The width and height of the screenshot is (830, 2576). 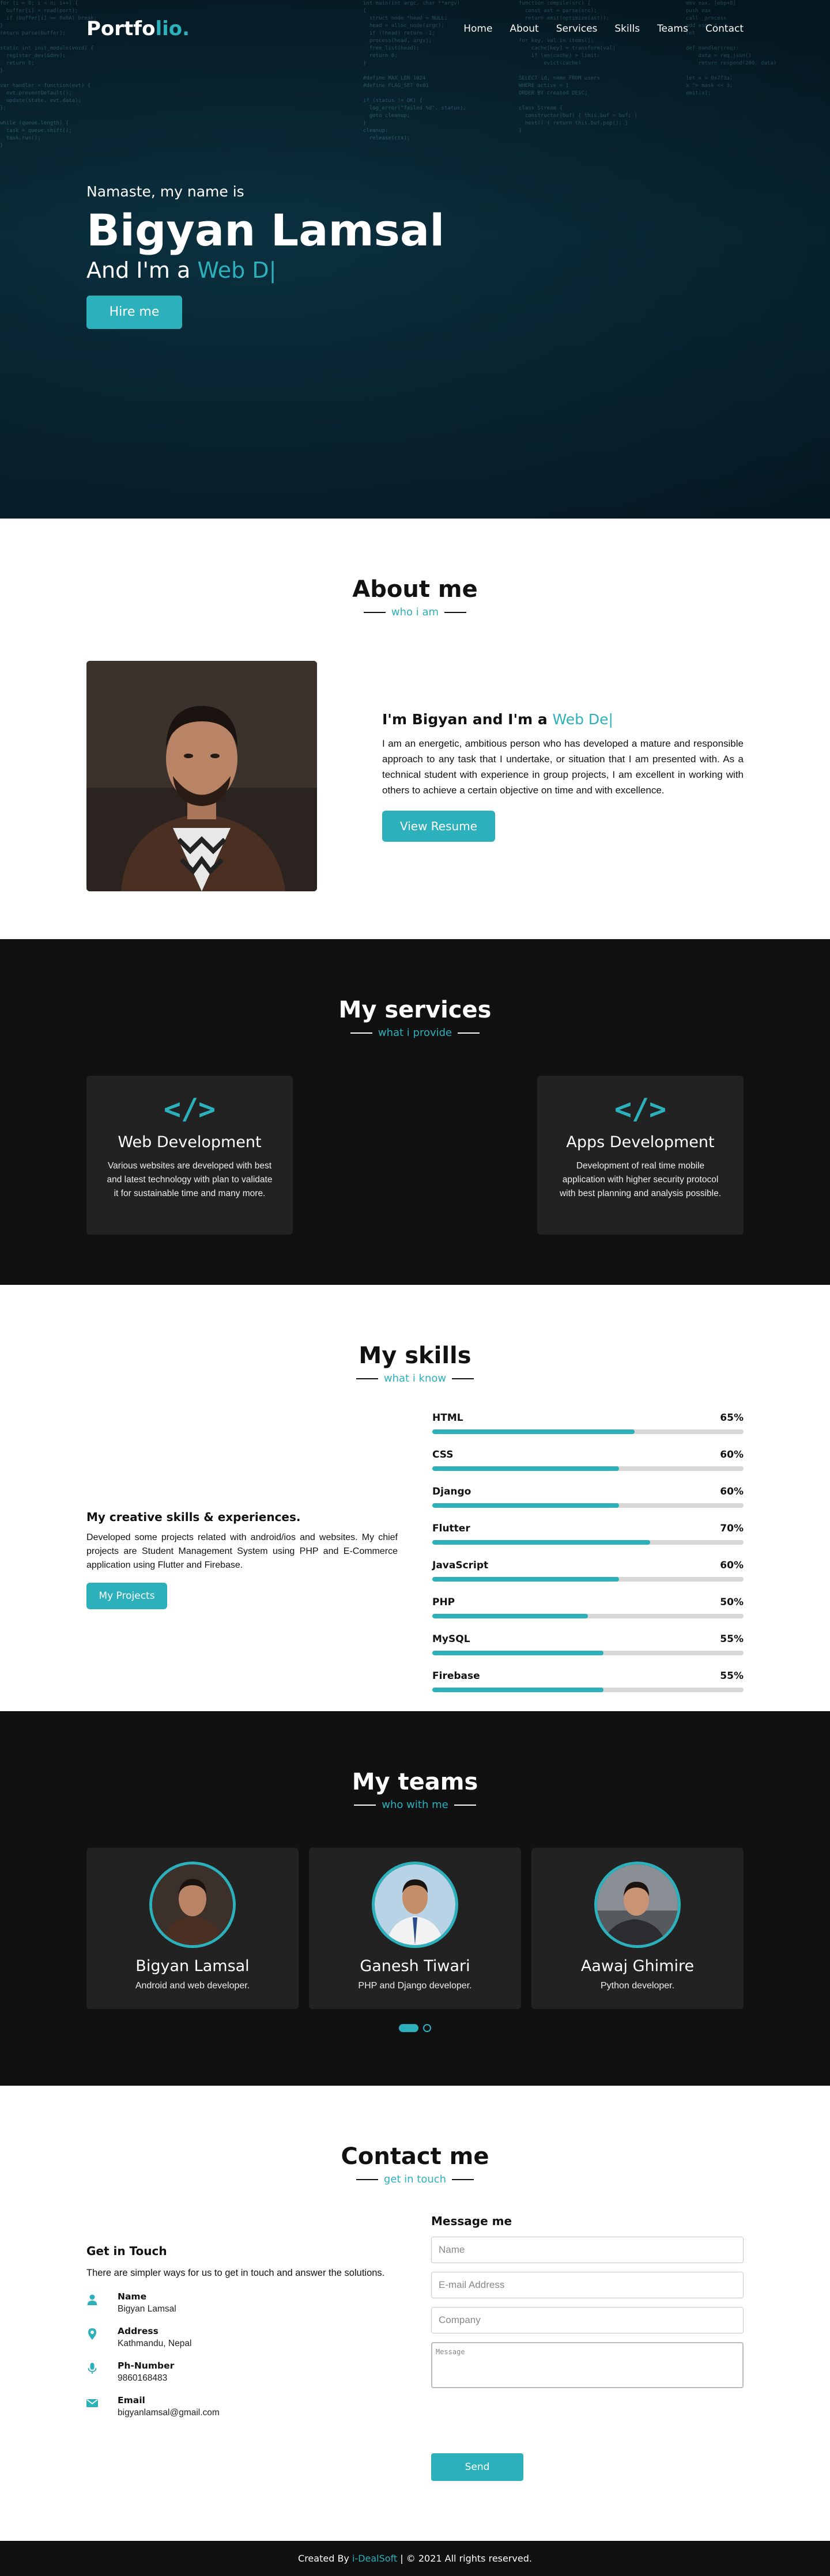 What do you see at coordinates (415, 589) in the screenshot?
I see `about-title: About me` at bounding box center [415, 589].